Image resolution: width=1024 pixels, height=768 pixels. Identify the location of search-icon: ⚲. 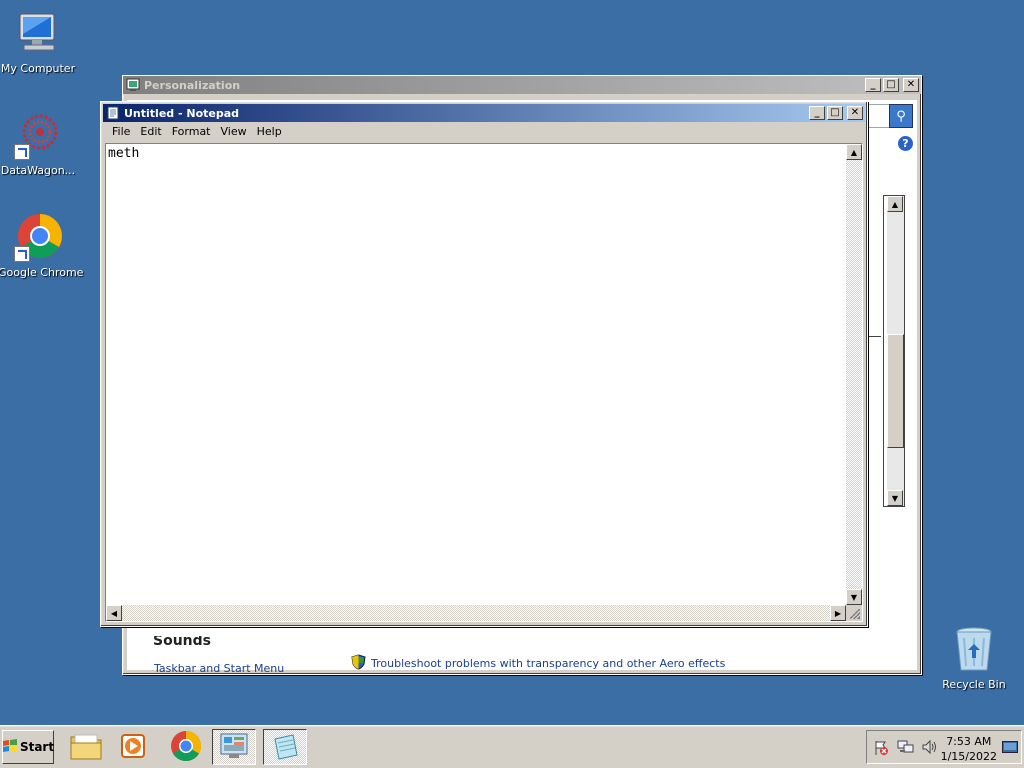
(901, 116).